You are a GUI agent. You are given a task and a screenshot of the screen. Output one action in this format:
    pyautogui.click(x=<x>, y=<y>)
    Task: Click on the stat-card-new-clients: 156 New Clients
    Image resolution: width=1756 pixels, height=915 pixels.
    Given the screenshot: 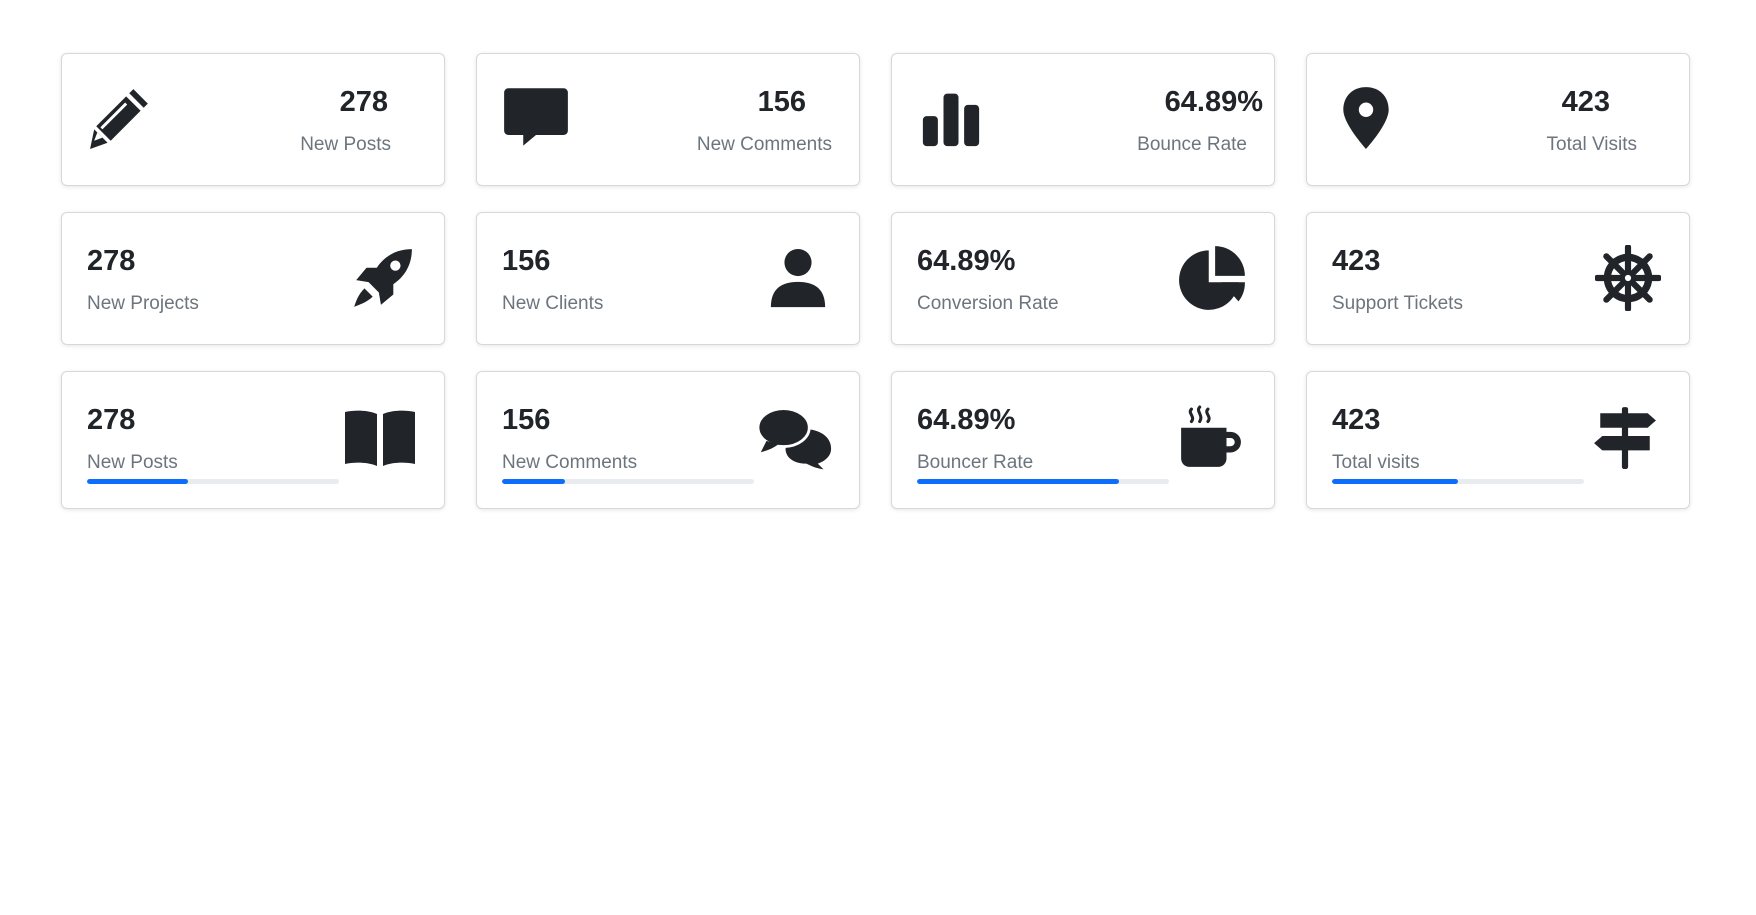 What is the action you would take?
    pyautogui.click(x=668, y=278)
    